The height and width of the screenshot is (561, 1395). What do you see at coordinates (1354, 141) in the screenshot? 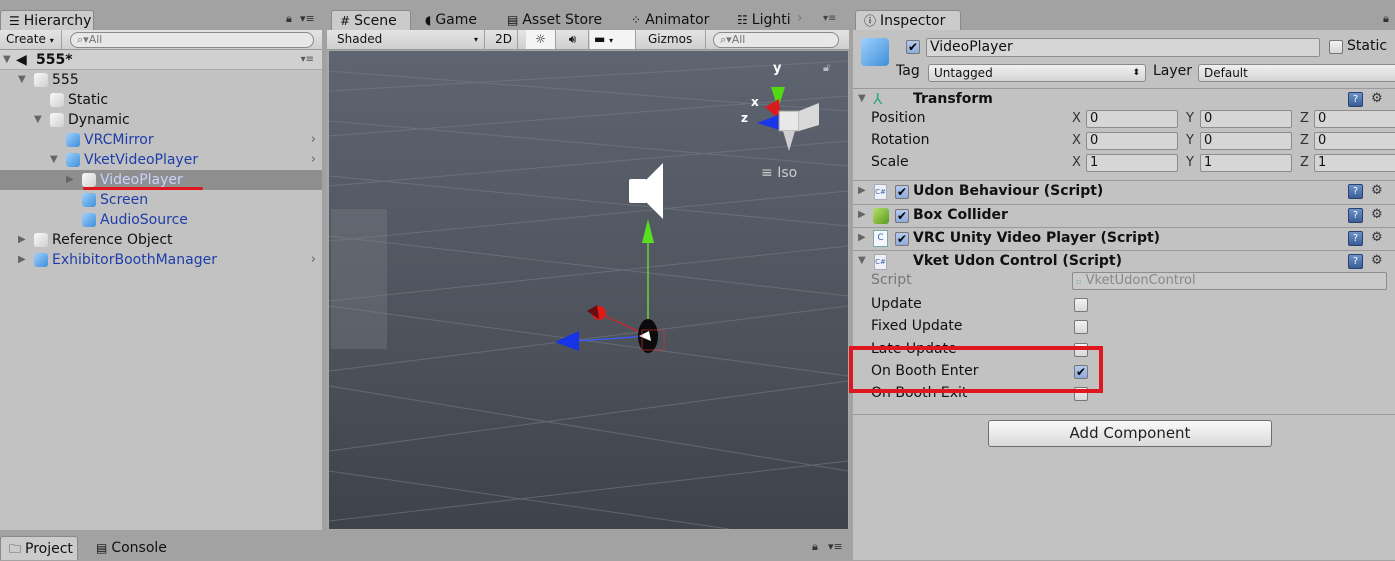
I see `rotation-z-field: 0` at bounding box center [1354, 141].